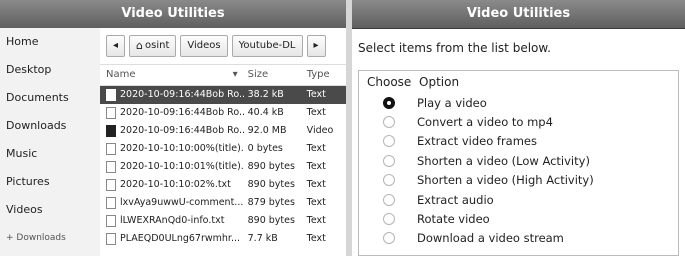 This screenshot has height=256, width=685. What do you see at coordinates (50, 210) in the screenshot?
I see `place-videos: Videos` at bounding box center [50, 210].